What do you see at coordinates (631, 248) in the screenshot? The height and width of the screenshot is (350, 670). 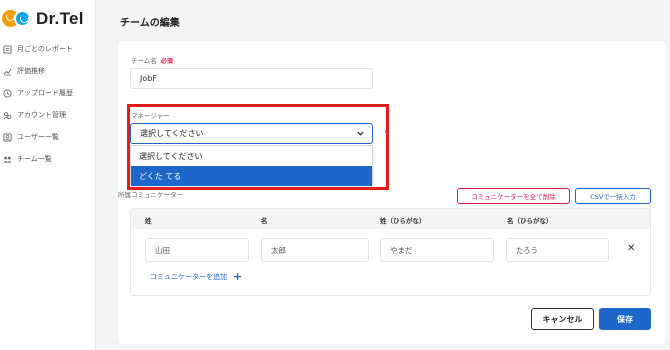 I see `remove-row-icon: ✕` at bounding box center [631, 248].